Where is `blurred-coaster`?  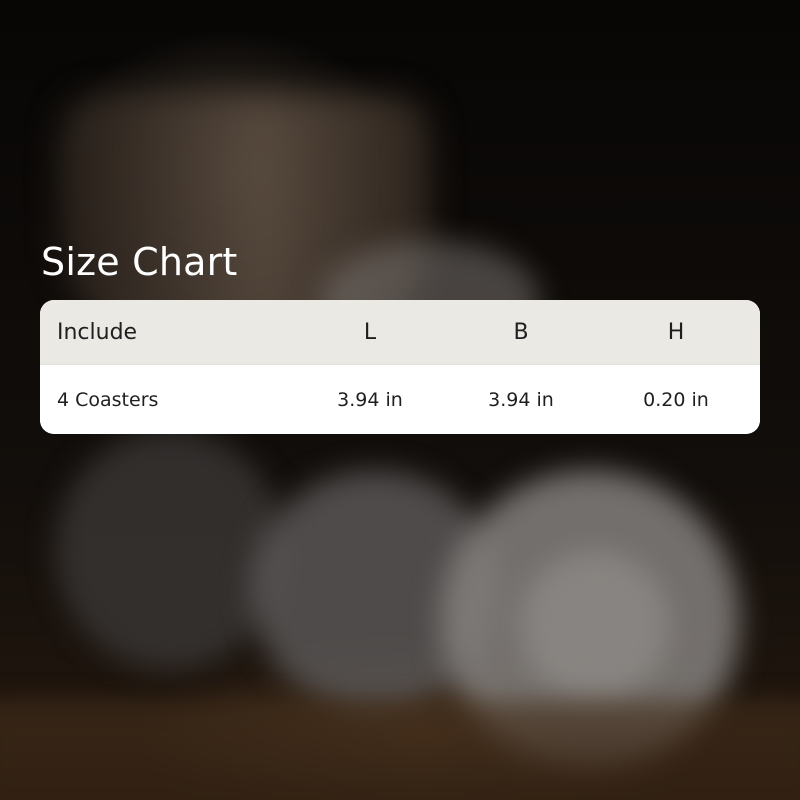
blurred-coaster is located at coordinates (170, 550).